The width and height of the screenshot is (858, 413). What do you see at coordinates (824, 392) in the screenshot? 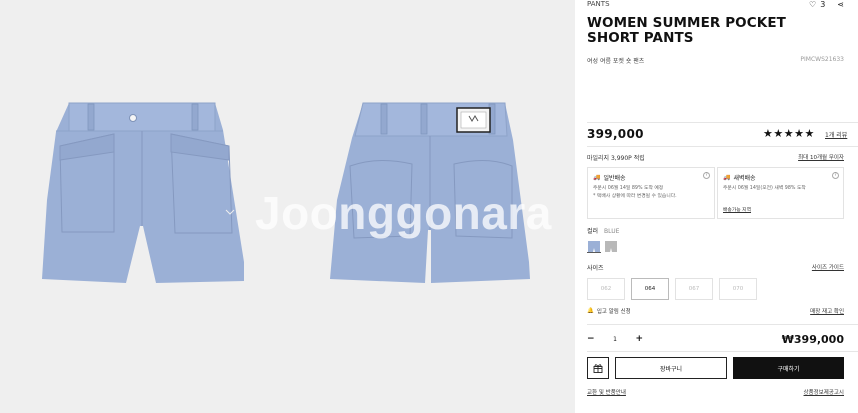
I see `product-info-link: 상품정보제공고시` at bounding box center [824, 392].